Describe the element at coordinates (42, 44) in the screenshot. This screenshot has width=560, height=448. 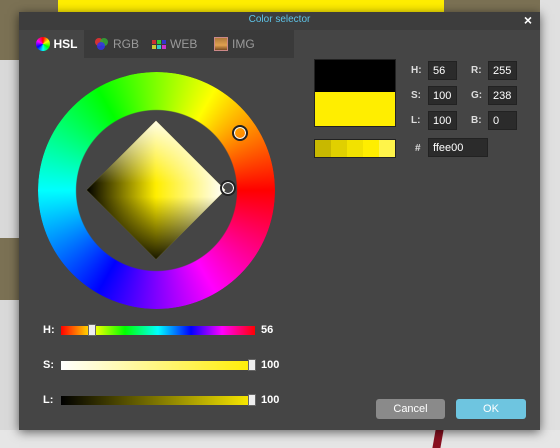
I see `color-wheel-icon` at that location.